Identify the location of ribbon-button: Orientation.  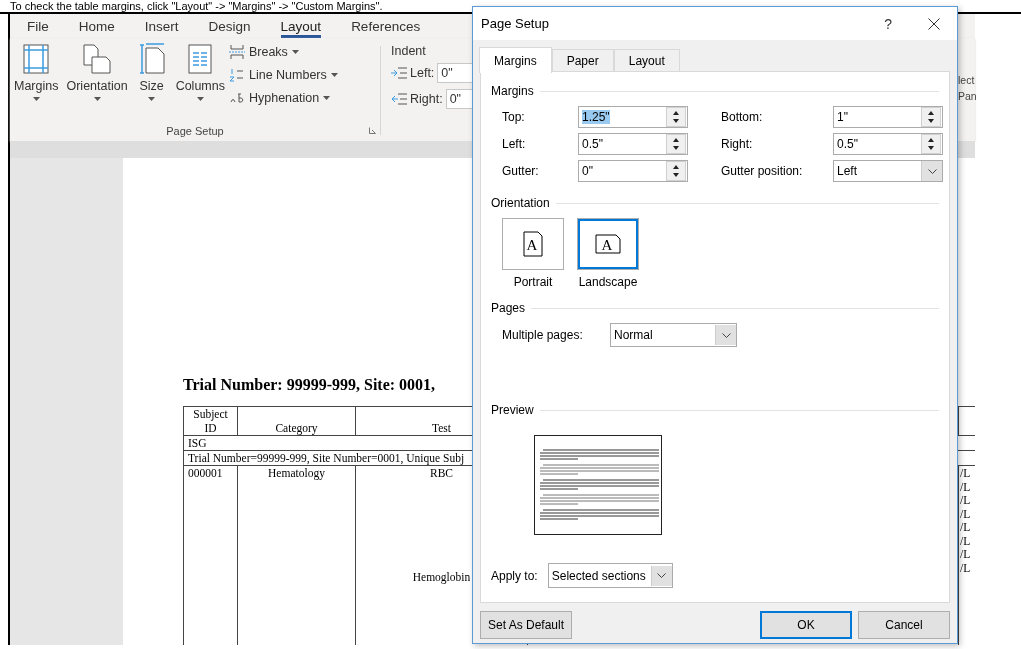
(97, 80).